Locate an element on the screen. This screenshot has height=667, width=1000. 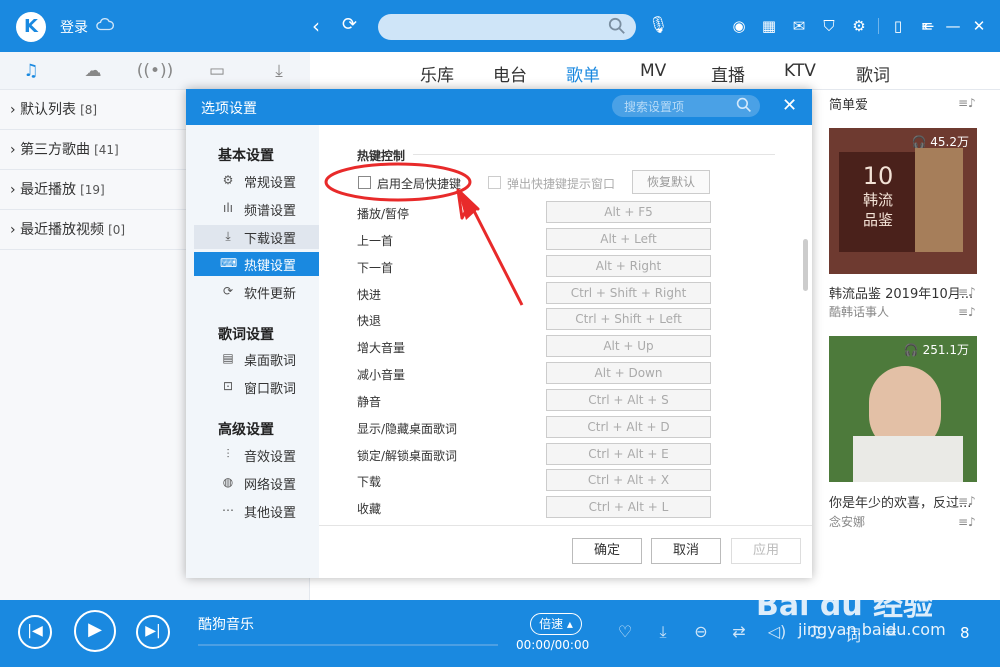
device-icon: ▭ is located at coordinates (217, 70).